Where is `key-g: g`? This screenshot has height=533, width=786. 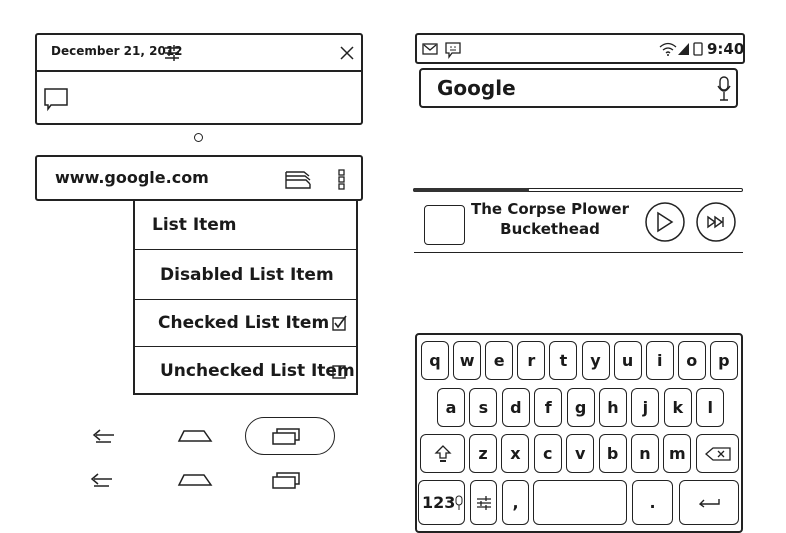 key-g: g is located at coordinates (580, 407).